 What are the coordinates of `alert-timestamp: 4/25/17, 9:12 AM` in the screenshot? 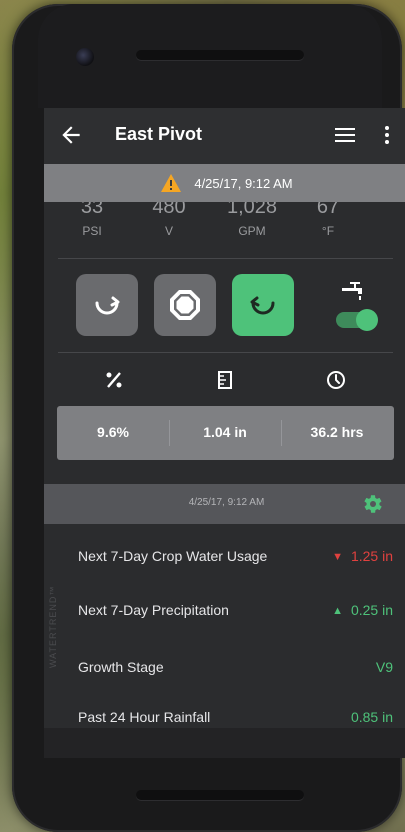 It's located at (243, 183).